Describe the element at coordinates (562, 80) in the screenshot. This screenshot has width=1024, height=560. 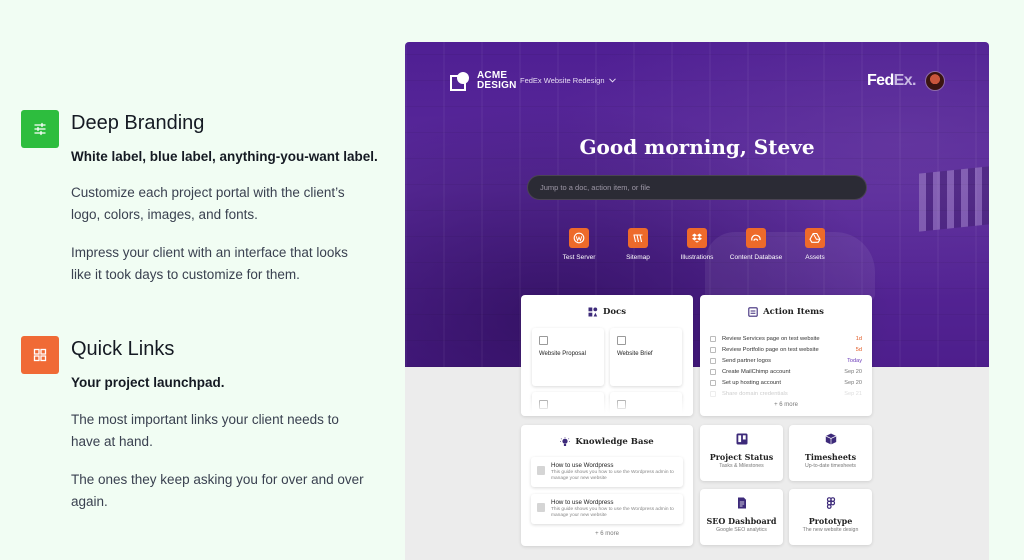
I see `project-name: FedEx Website Redesign` at that location.